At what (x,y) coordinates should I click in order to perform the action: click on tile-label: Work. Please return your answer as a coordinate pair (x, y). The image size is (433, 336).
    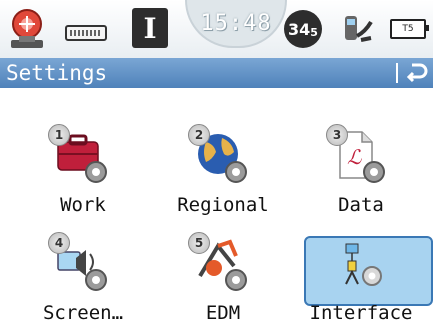
    Looking at the image, I should click on (83, 205).